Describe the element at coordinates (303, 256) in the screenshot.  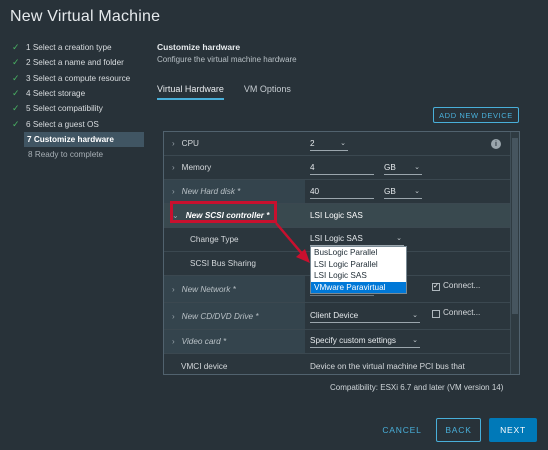
I see `arrow-head` at that location.